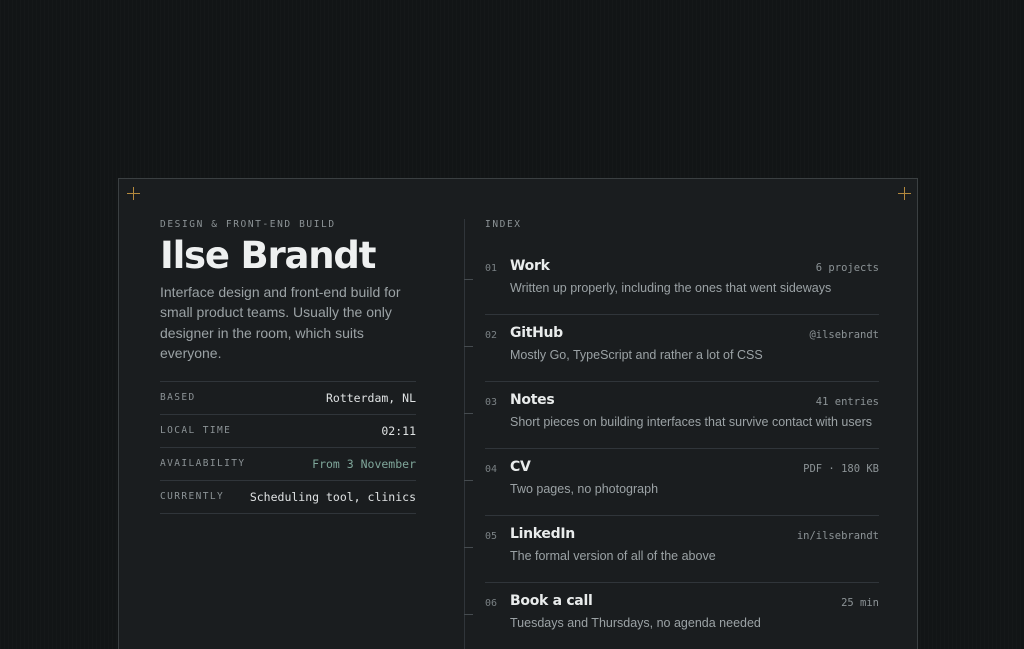 This screenshot has height=649, width=1024. I want to click on item-title: Notes, so click(532, 400).